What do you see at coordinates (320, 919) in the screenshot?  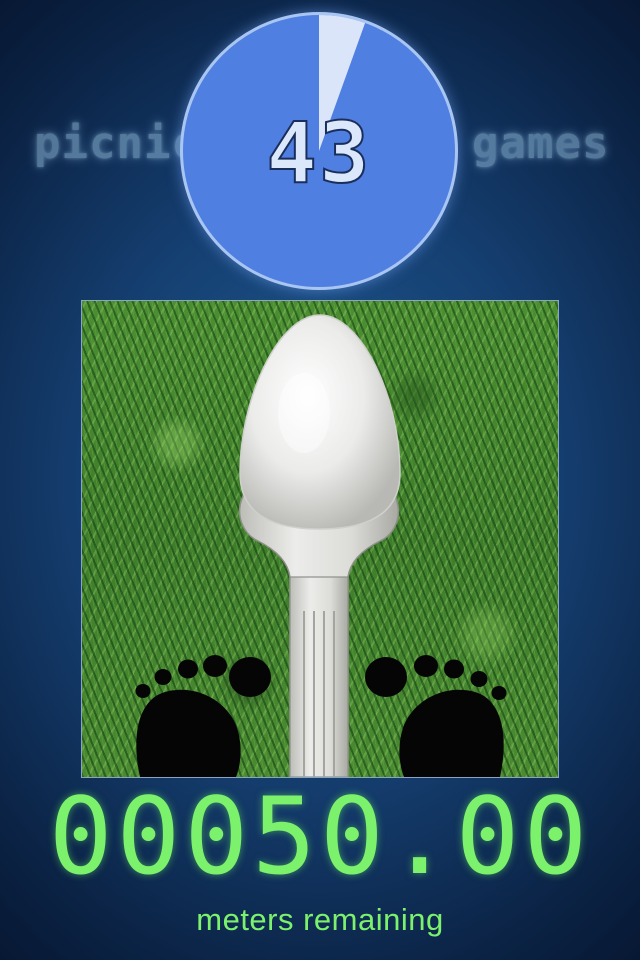 I see `distance-label: meters remaining` at bounding box center [320, 919].